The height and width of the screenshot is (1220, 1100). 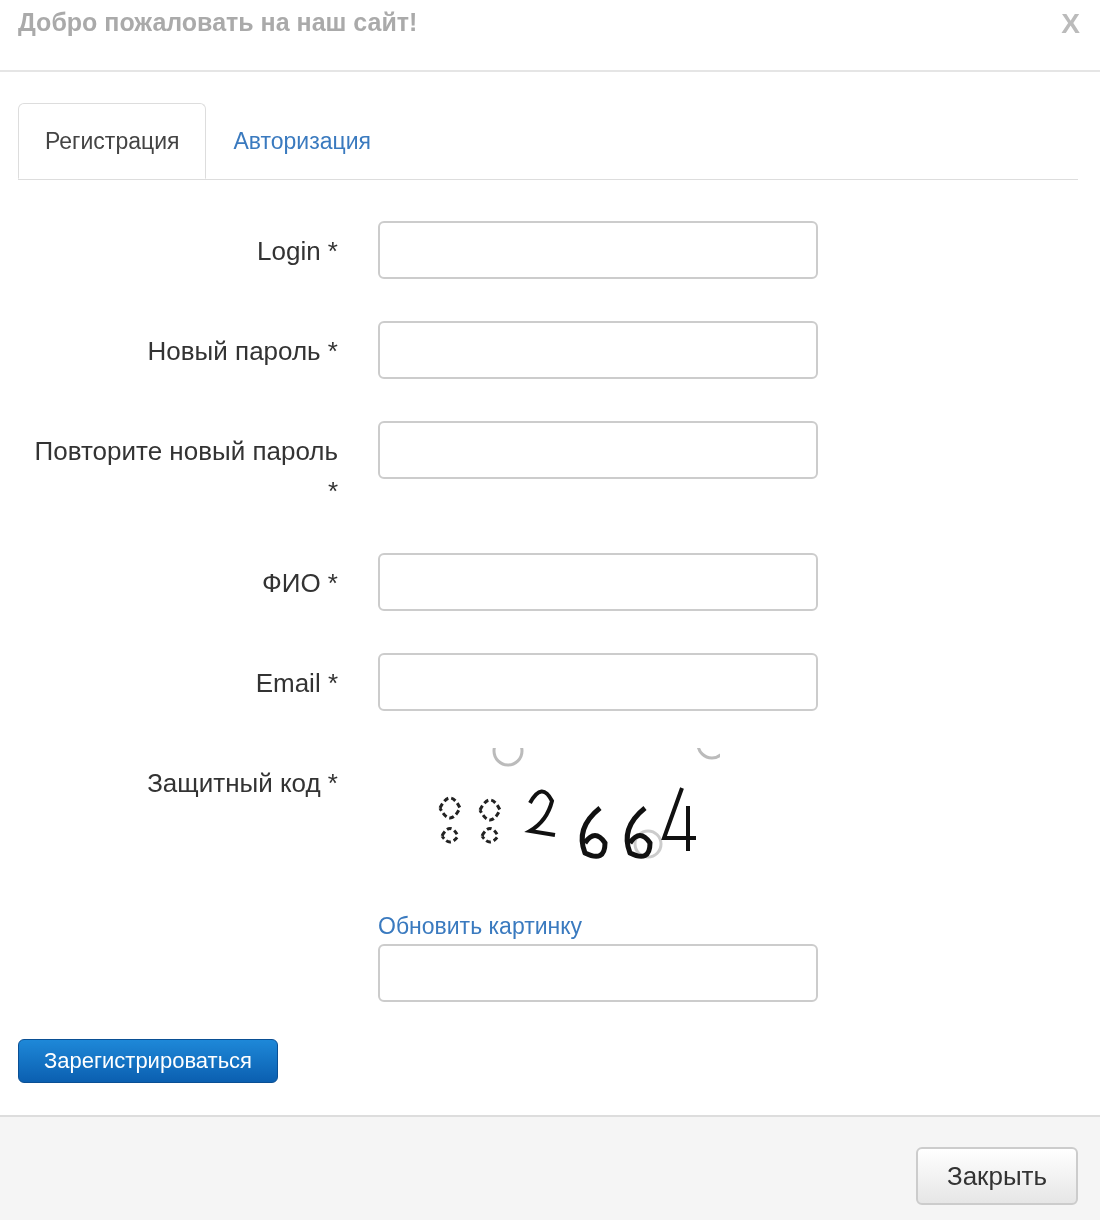 What do you see at coordinates (242, 351) in the screenshot?
I see `field-label: Новый пароль *` at bounding box center [242, 351].